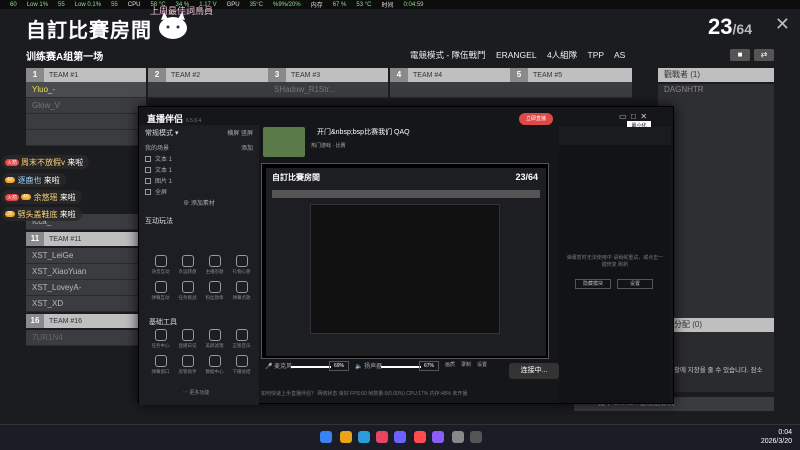 The width and height of the screenshot is (800, 450). Describe the element at coordinates (363, 132) in the screenshot. I see `stream-title: 开门&nbsp;bsp比赛我们 QAQ` at that location.